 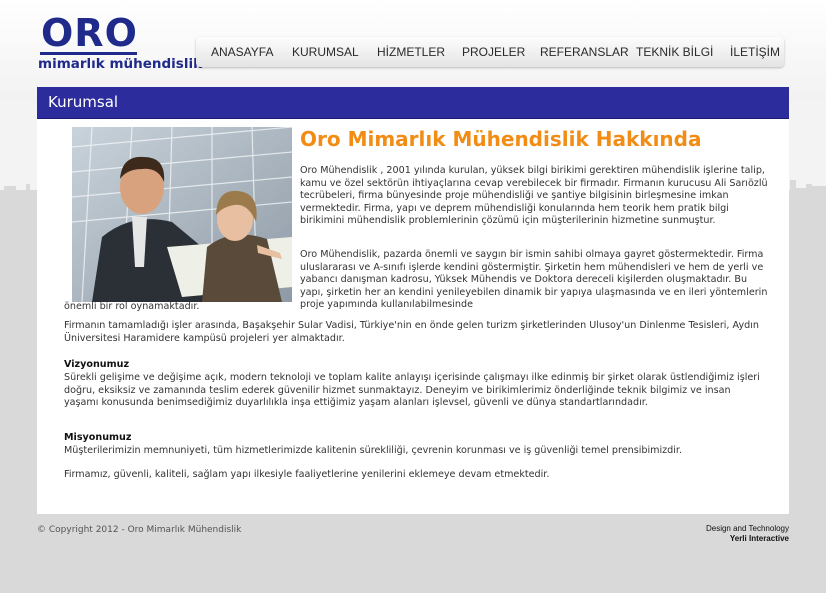 I want to click on logo: ORO mimarlık mühendislik, so click(x=120, y=41).